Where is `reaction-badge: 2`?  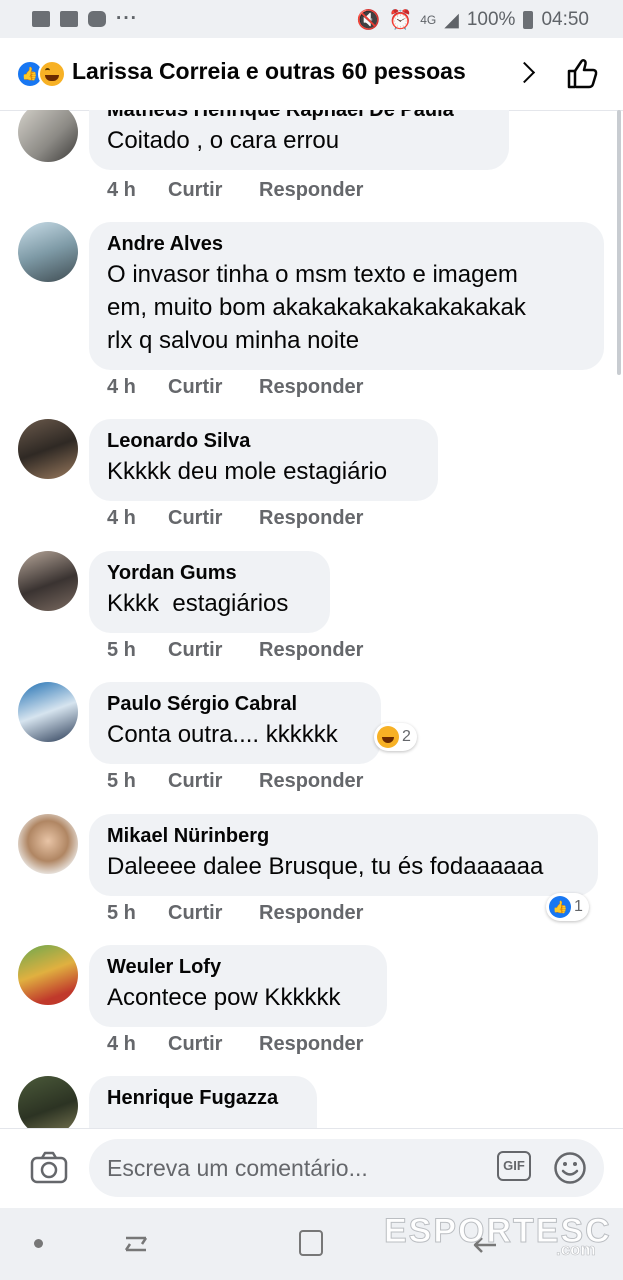
reaction-badge: 2 is located at coordinates (395, 737).